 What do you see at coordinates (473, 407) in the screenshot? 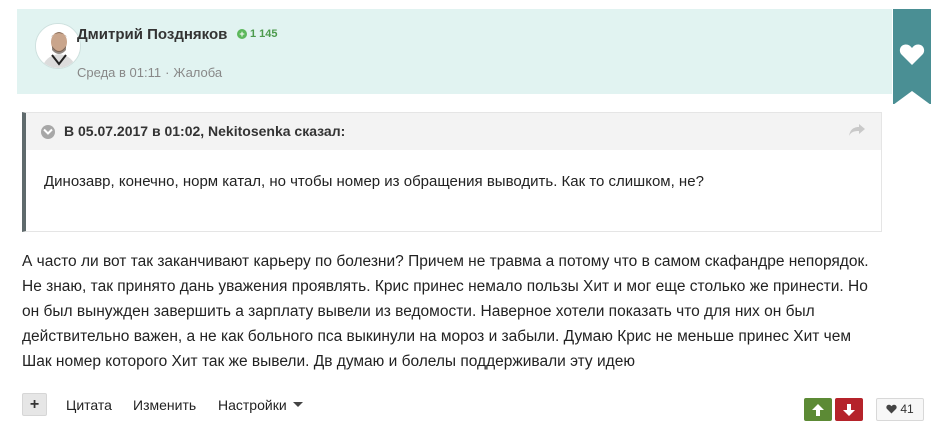
I see `post-footer: + Цитата Изменить Настройки 41` at bounding box center [473, 407].